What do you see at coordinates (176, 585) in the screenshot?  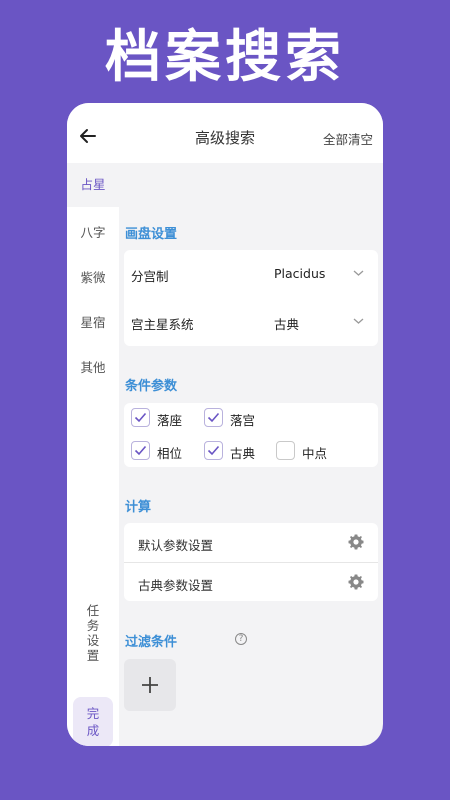 I see `calc-label: 古典参数设置` at bounding box center [176, 585].